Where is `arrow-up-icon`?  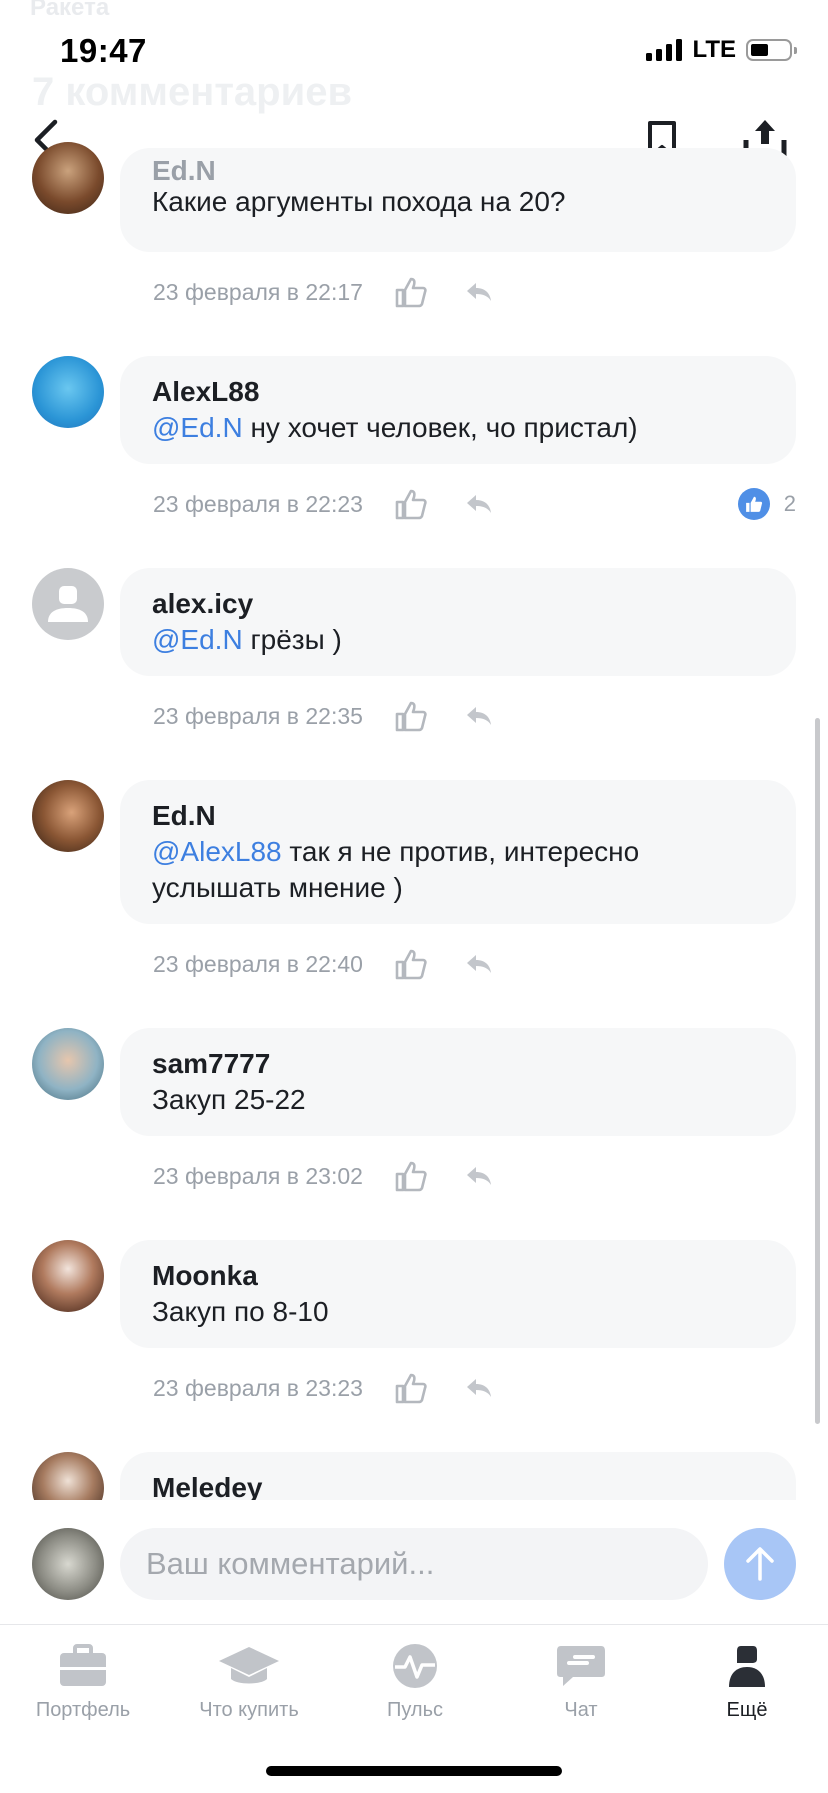
arrow-up-icon is located at coordinates (760, 1564).